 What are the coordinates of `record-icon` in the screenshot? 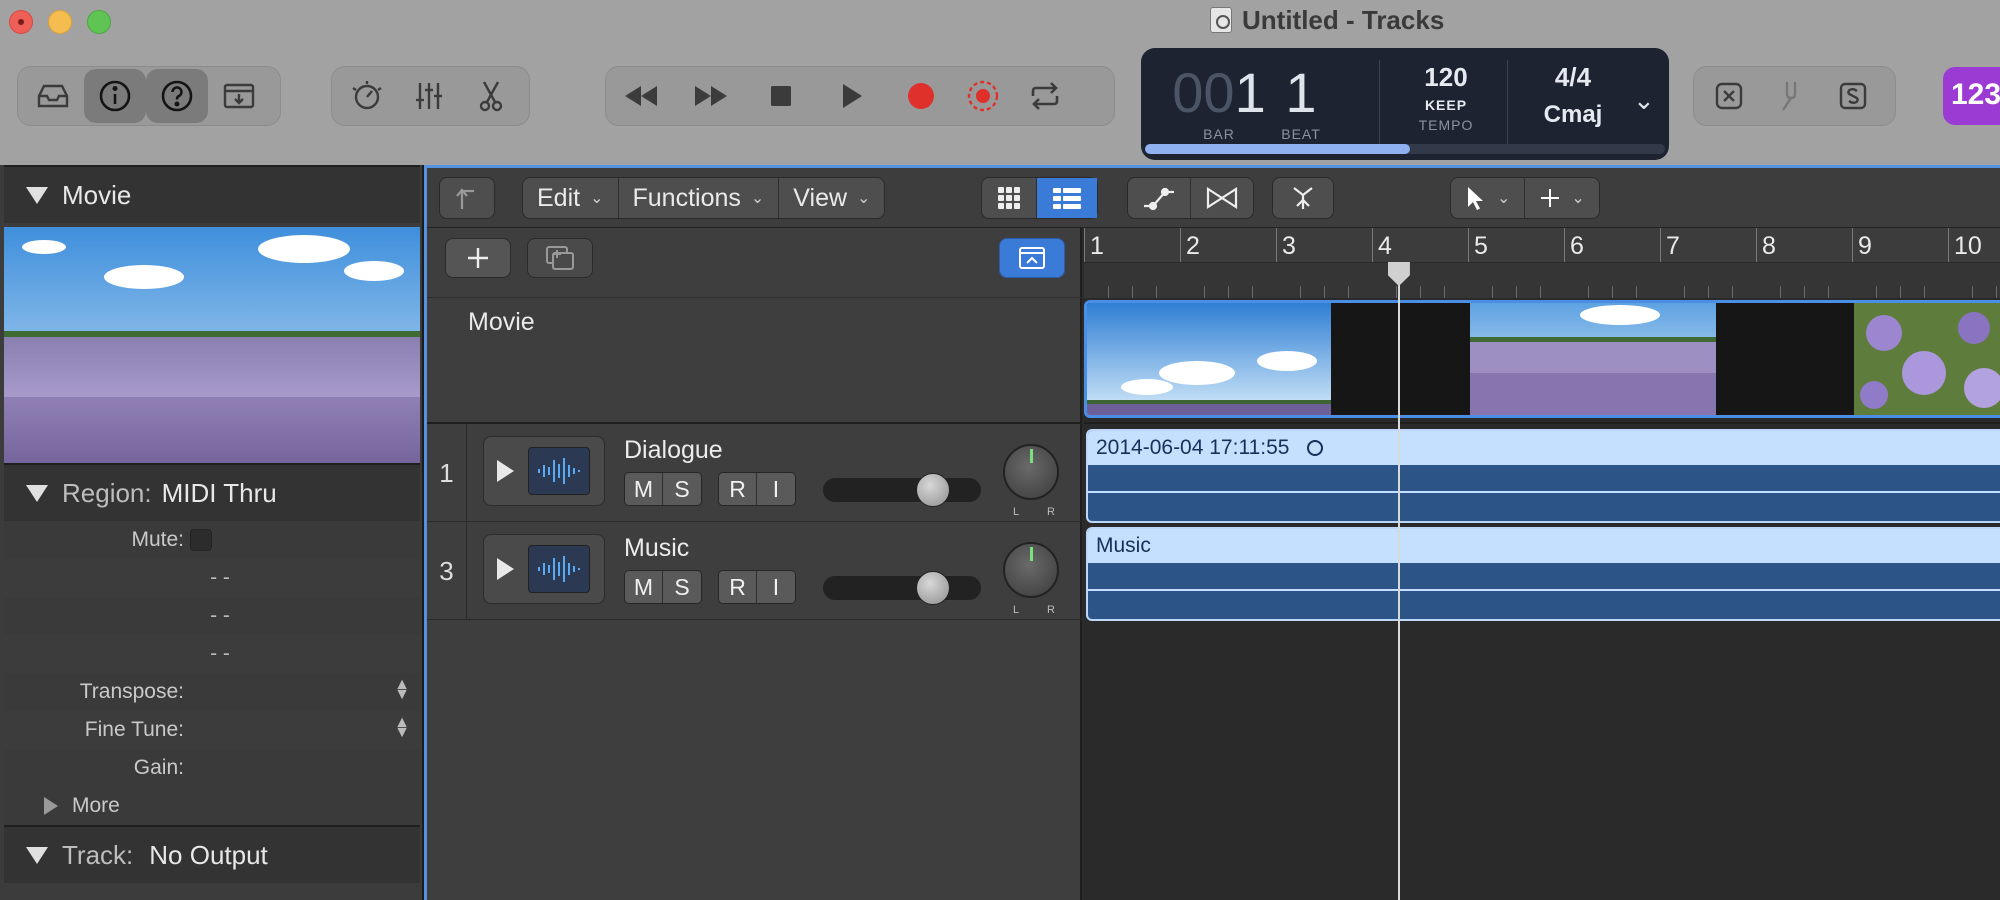 It's located at (921, 96).